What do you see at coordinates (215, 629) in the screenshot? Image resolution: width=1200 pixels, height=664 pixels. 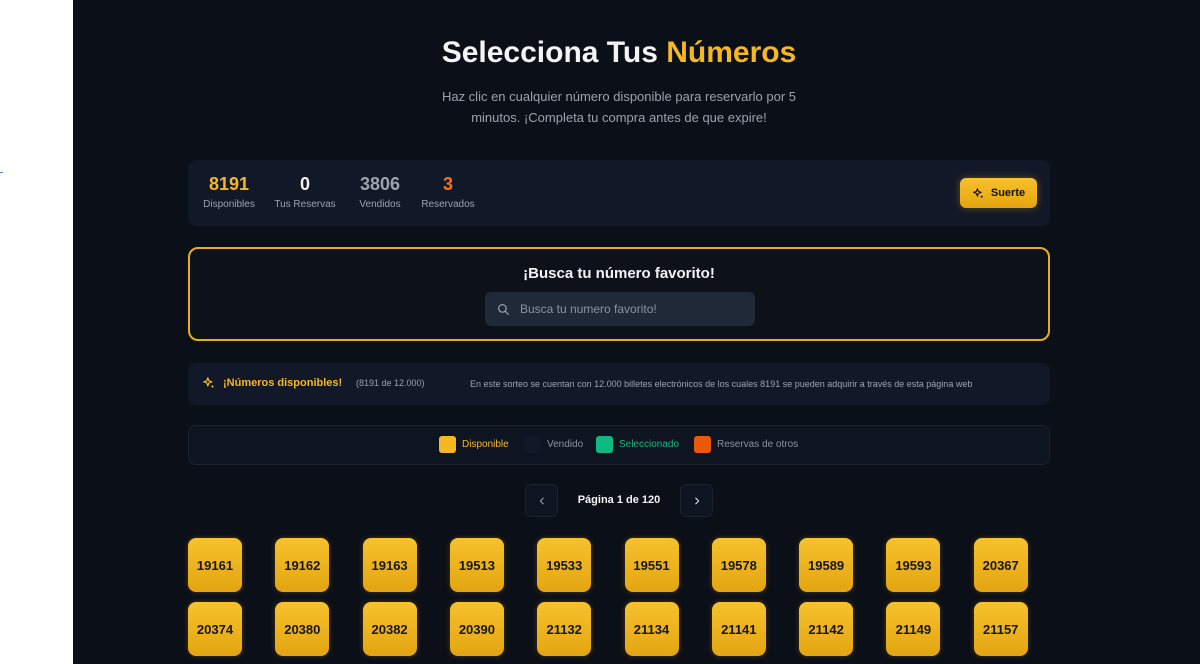 I see `ticket-number-button: 20374` at bounding box center [215, 629].